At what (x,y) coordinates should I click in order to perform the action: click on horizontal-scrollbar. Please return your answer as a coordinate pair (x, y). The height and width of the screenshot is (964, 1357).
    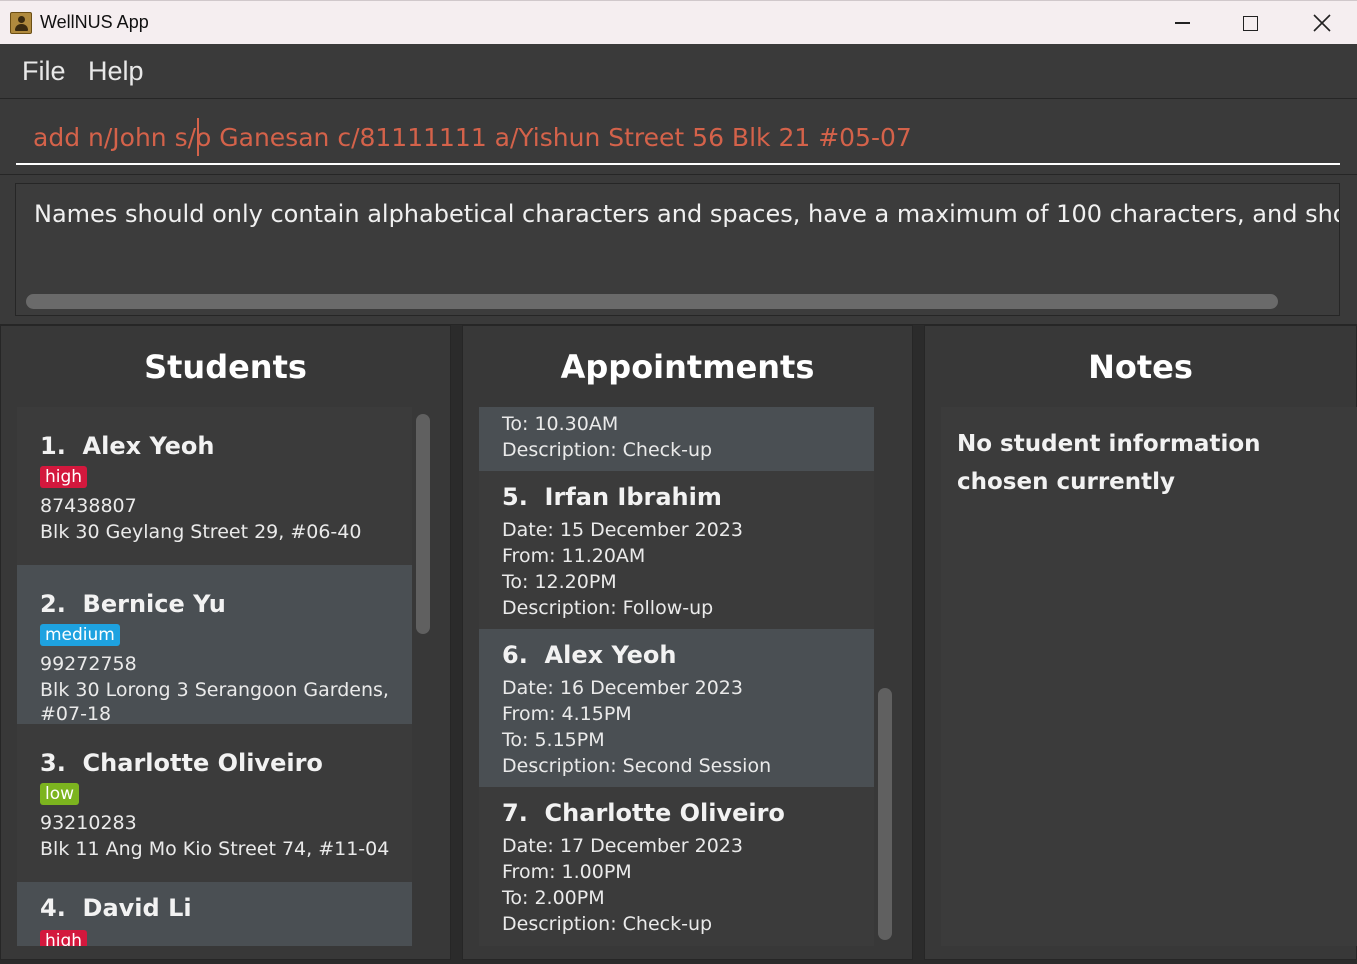
    Looking at the image, I should click on (678, 302).